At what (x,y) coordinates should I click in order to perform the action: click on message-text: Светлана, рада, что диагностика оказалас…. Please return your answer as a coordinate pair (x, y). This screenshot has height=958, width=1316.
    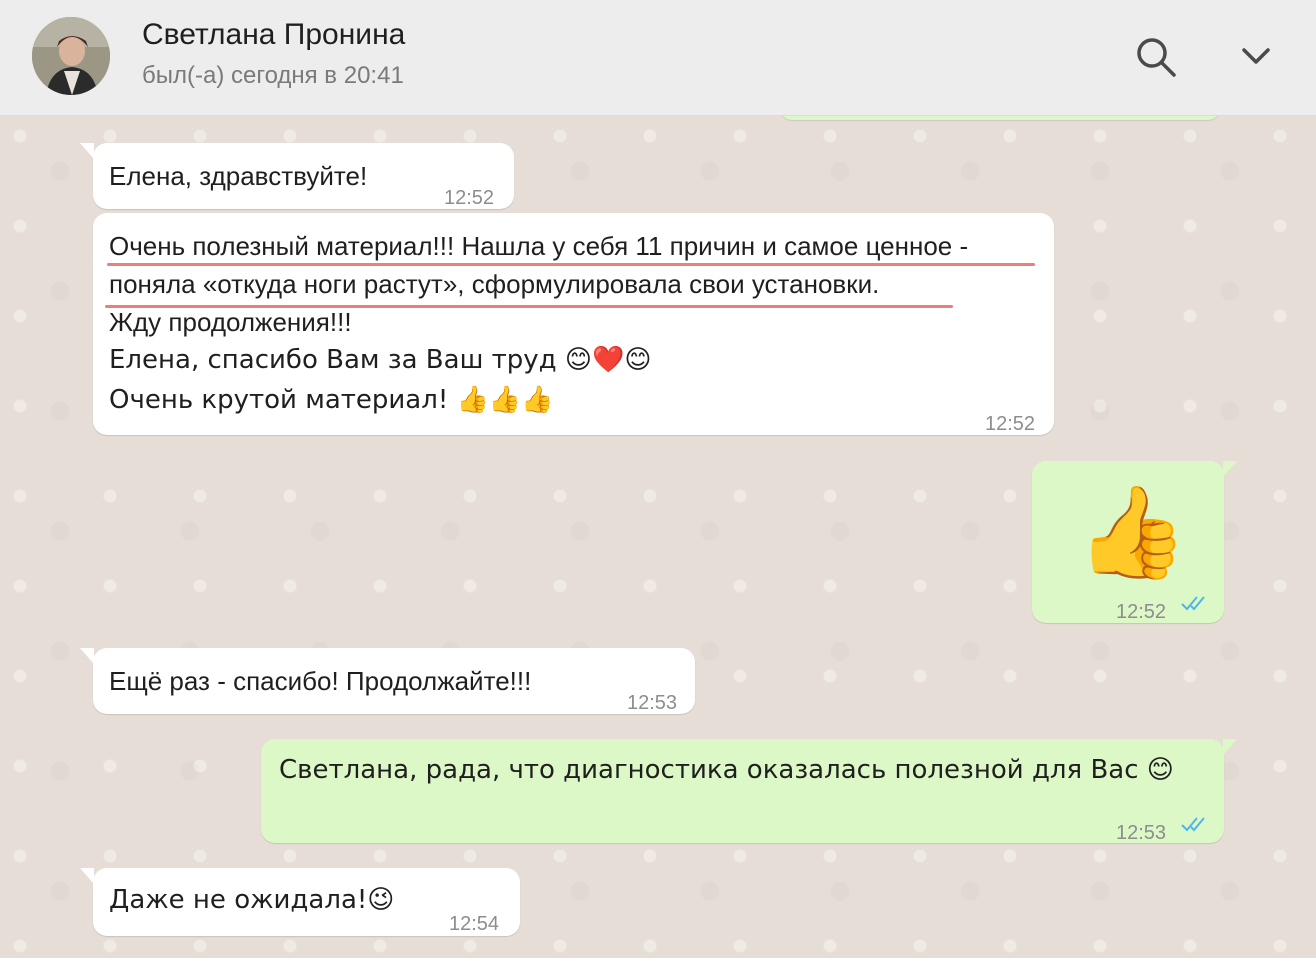
    Looking at the image, I should click on (726, 770).